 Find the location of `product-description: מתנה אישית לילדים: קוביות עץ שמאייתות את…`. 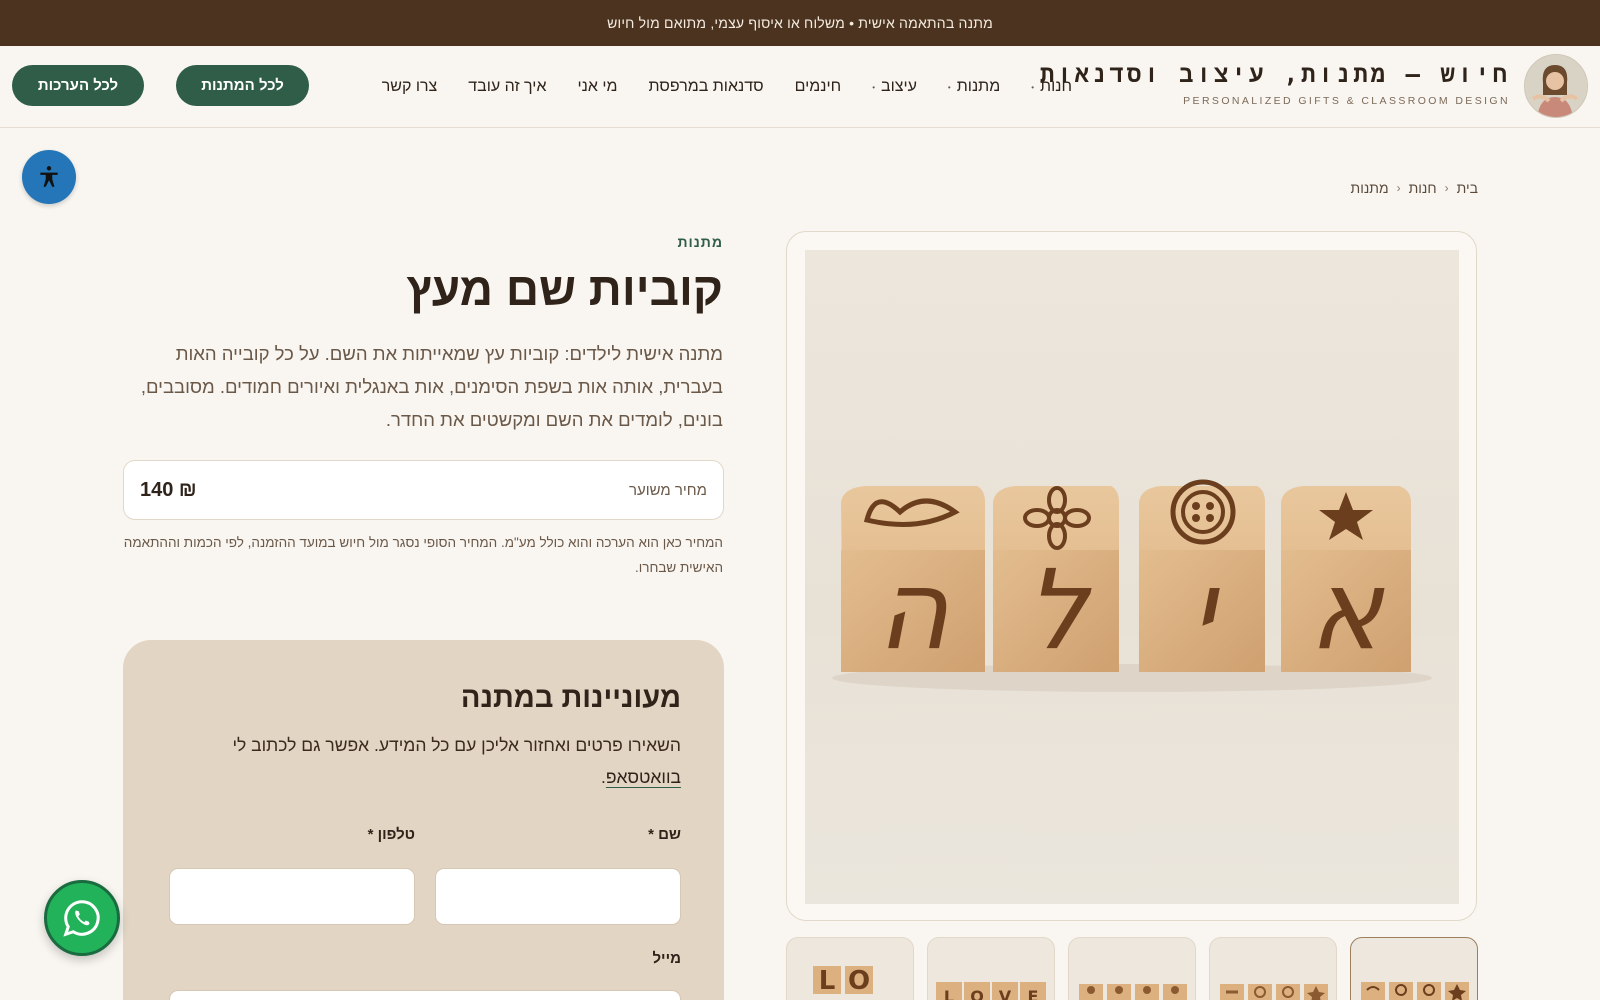

product-description: מתנה אישית לילדים: קוביות עץ שמאייתות את… is located at coordinates (431, 386).